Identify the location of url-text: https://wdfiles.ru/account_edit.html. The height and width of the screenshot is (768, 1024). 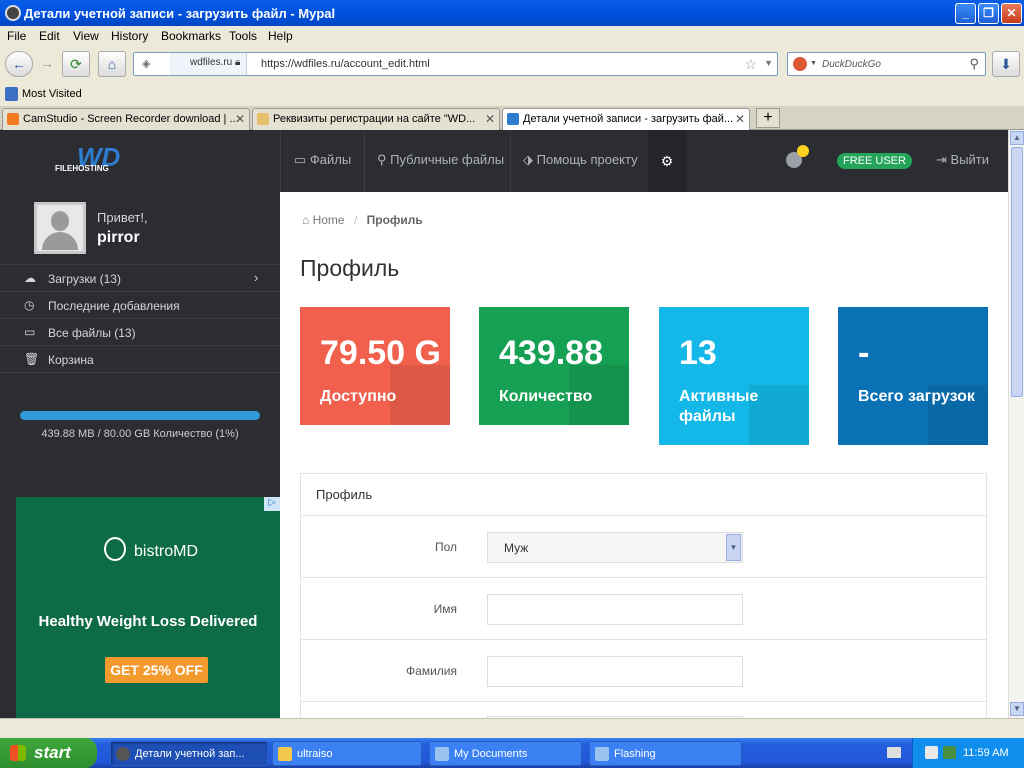
(345, 64).